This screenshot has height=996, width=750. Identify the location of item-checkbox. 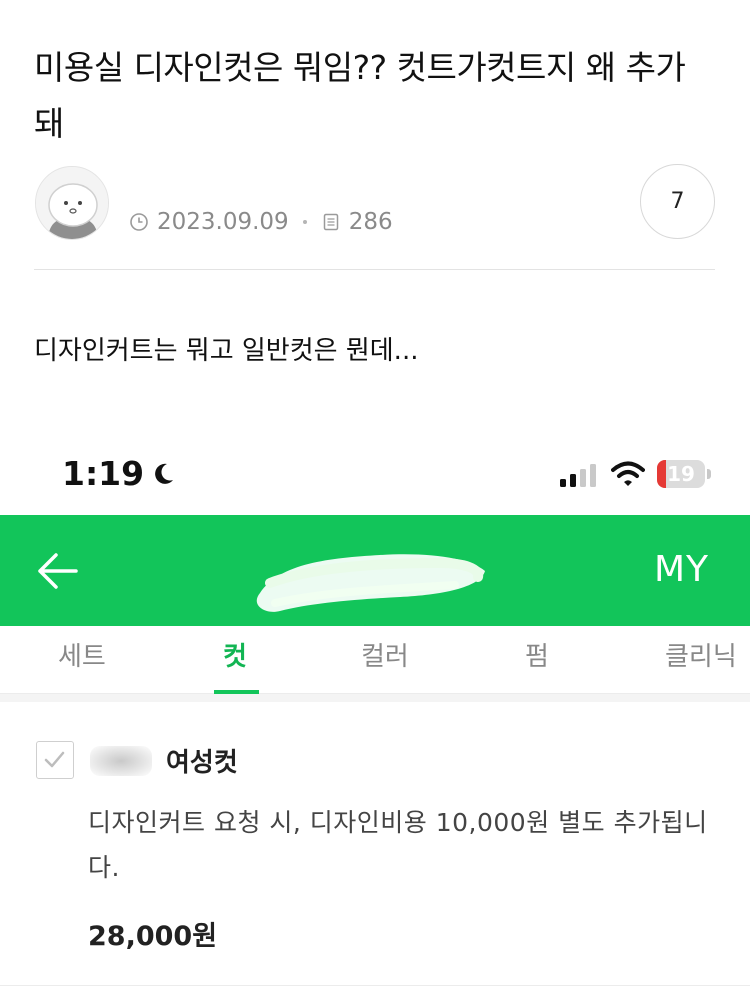
(55, 760).